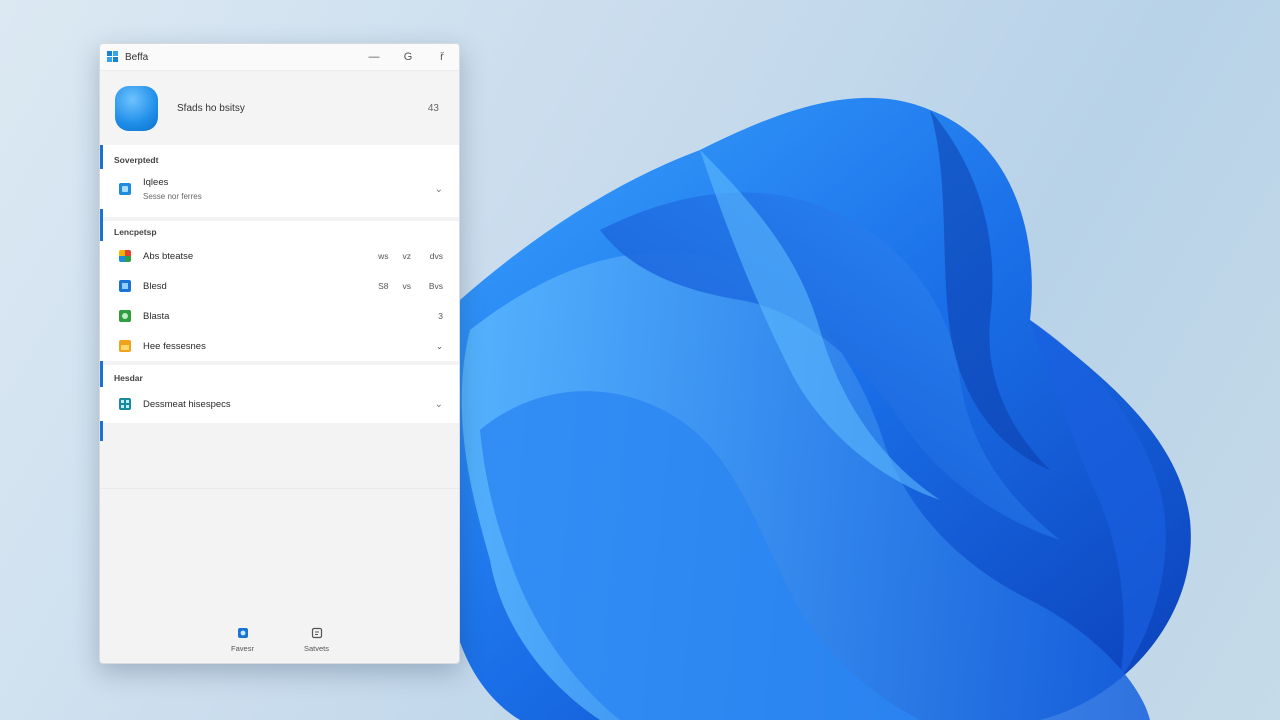  Describe the element at coordinates (316, 648) in the screenshot. I see `nav-label: Satvets` at that location.